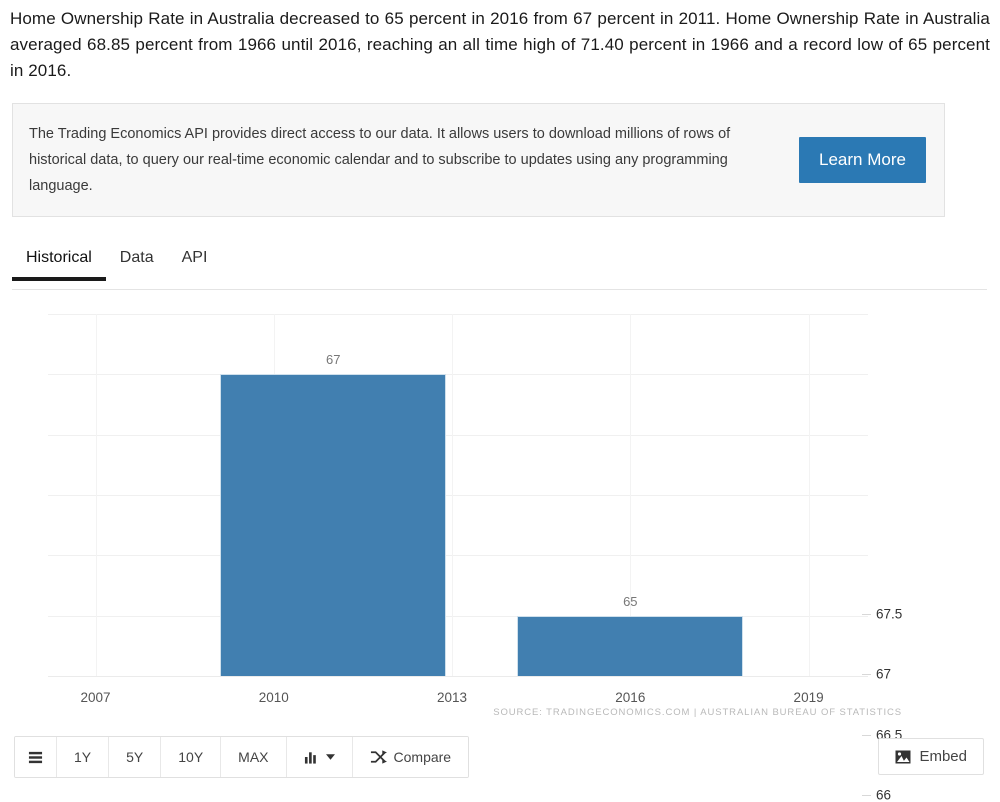 Image resolution: width=1000 pixels, height=802 pixels. Describe the element at coordinates (83, 757) in the screenshot. I see `range-button-1y: 1Y` at that location.